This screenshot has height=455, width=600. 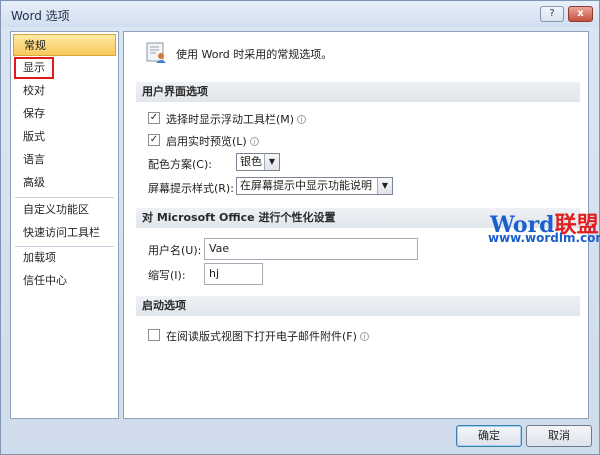 I want to click on sidebar-item-layout: 版式, so click(x=64, y=137).